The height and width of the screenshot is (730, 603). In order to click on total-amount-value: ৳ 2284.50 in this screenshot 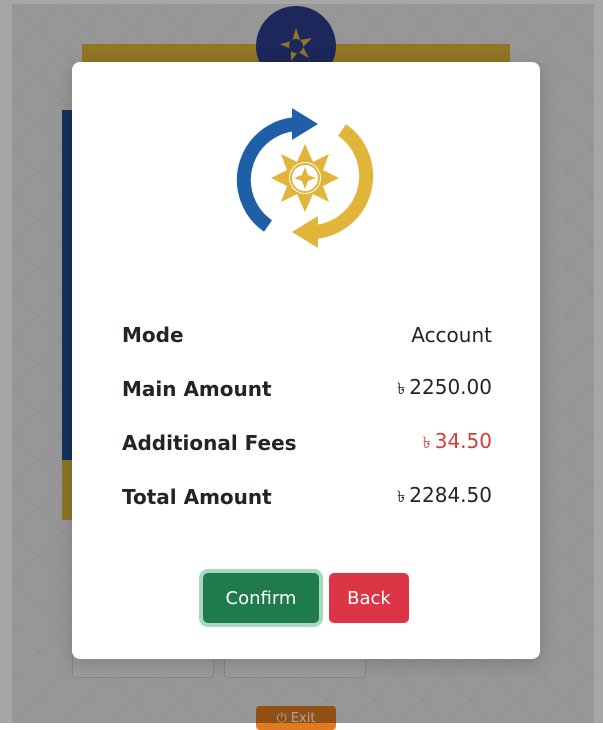, I will do `click(444, 497)`.